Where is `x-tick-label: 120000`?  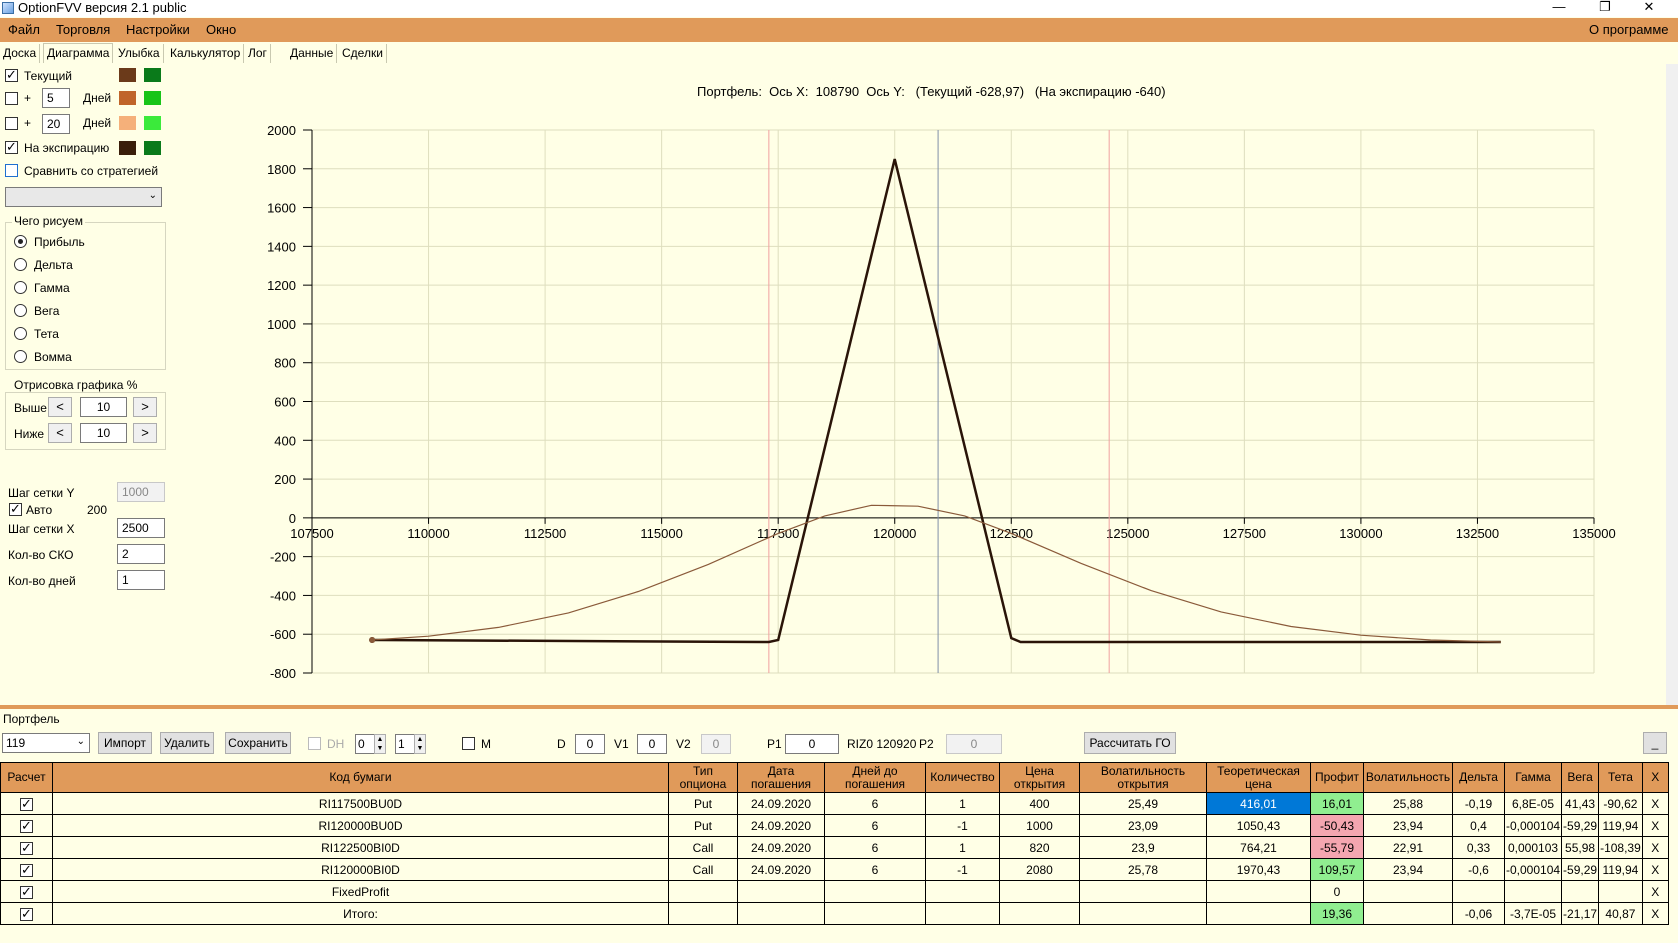 x-tick-label: 120000 is located at coordinates (894, 533).